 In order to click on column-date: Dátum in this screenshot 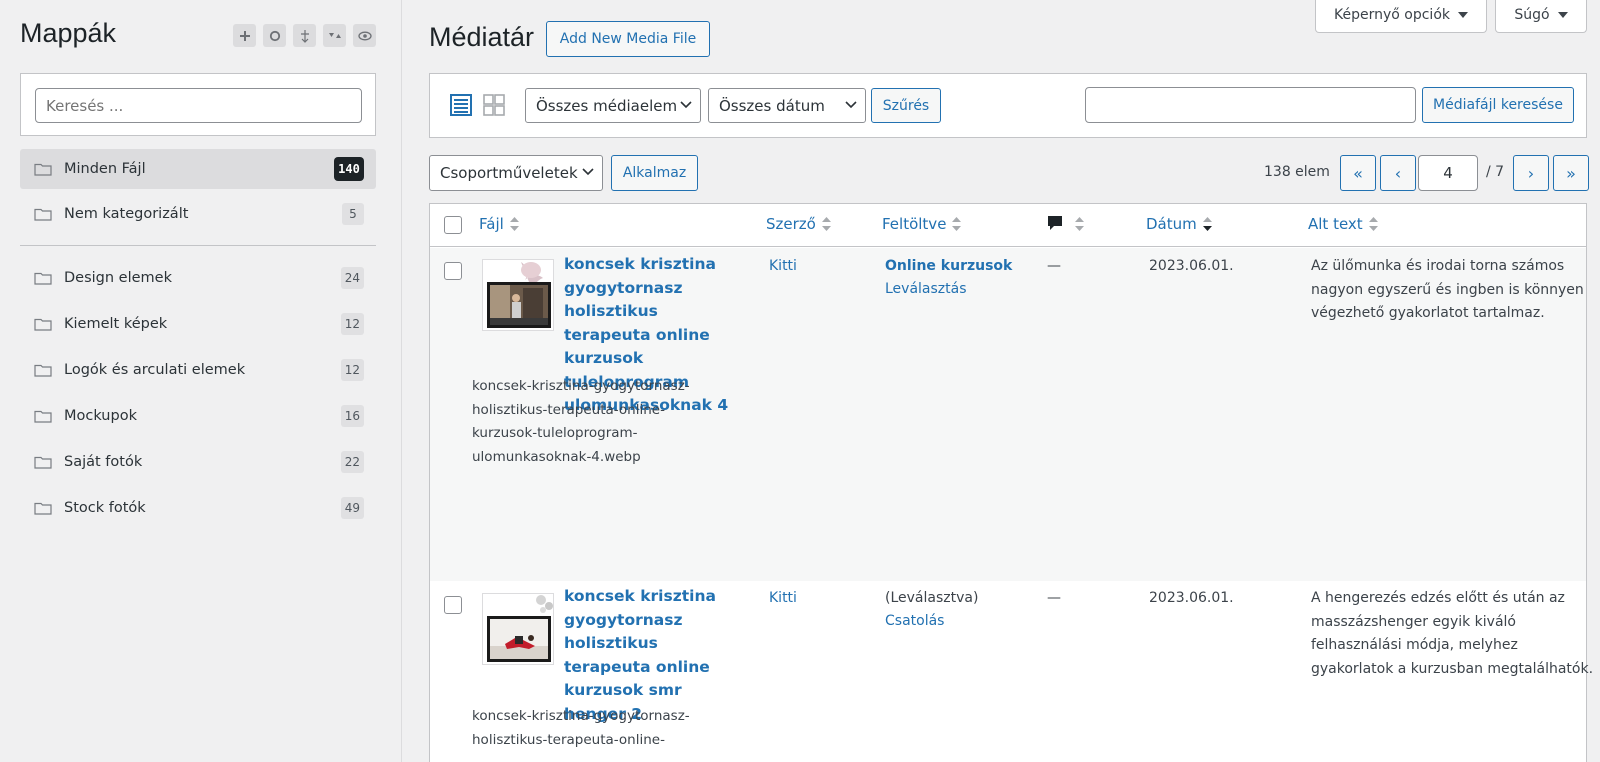, I will do `click(1179, 224)`.